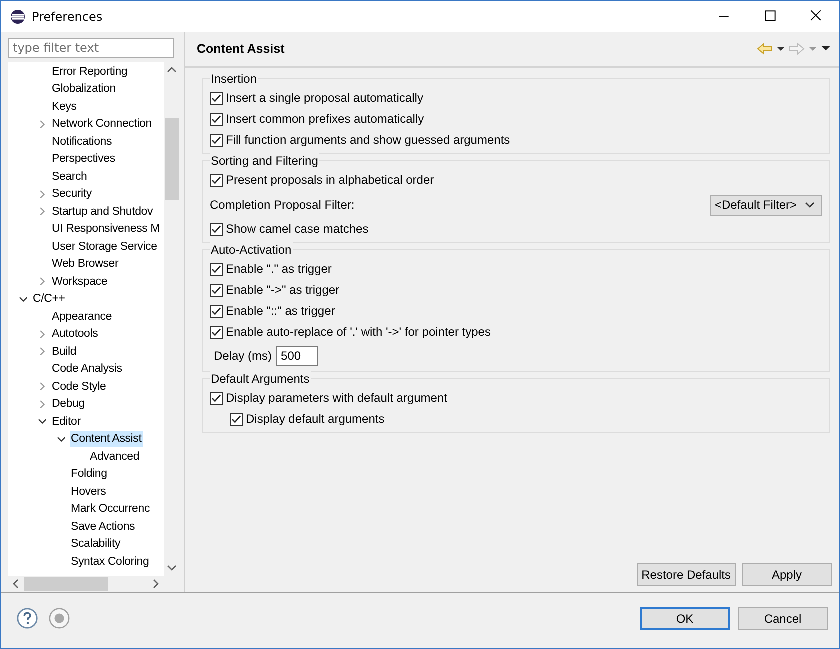  I want to click on help-icon, so click(27, 618).